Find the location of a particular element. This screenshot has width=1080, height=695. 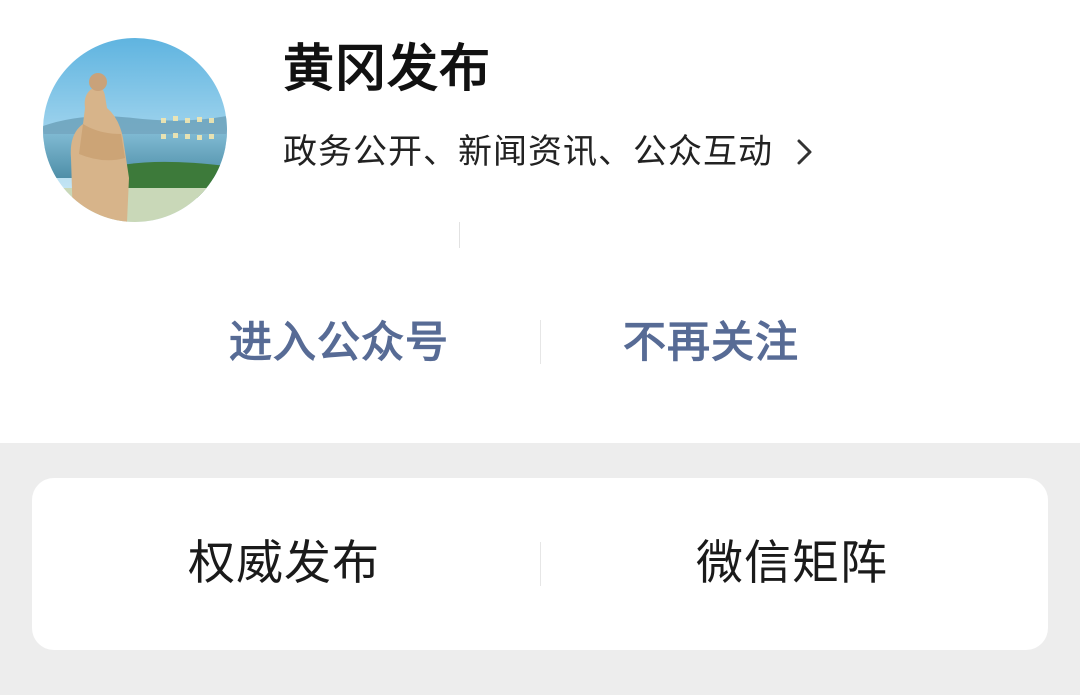

action-divider is located at coordinates (540, 342).